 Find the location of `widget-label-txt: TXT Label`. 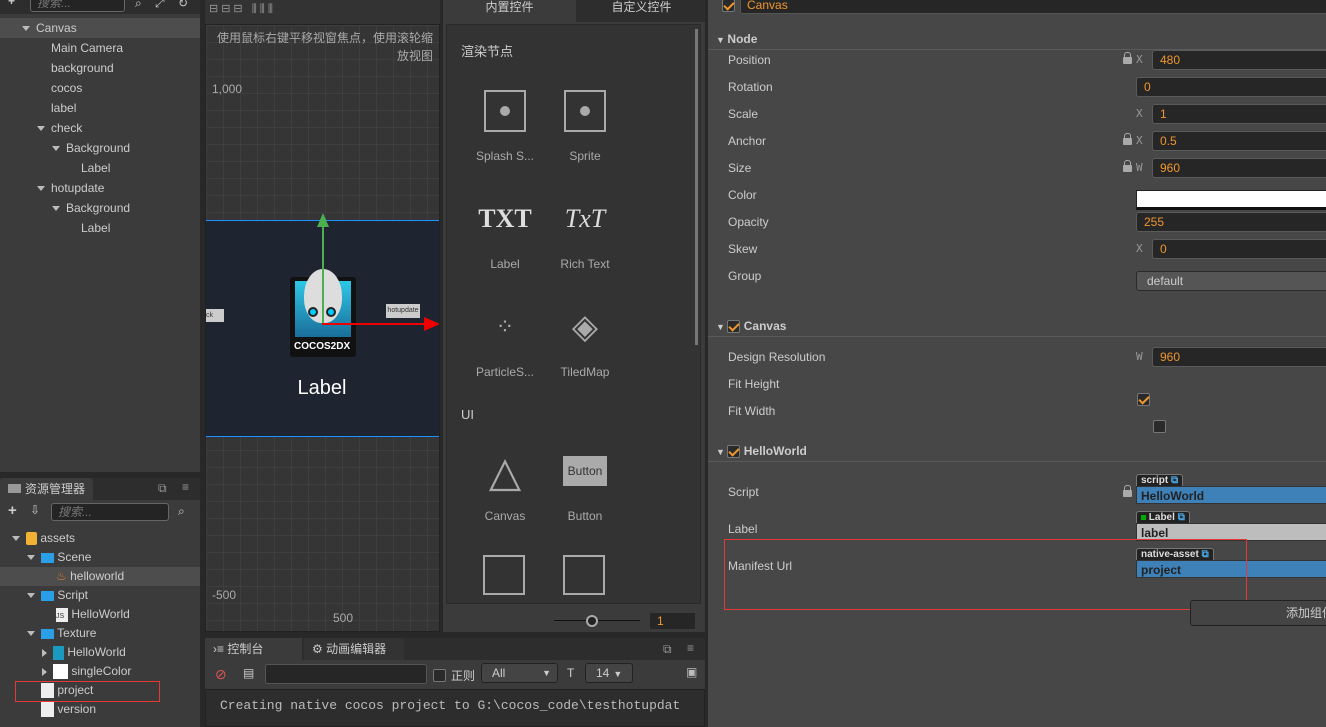

widget-label-txt: TXT Label is located at coordinates (505, 230).